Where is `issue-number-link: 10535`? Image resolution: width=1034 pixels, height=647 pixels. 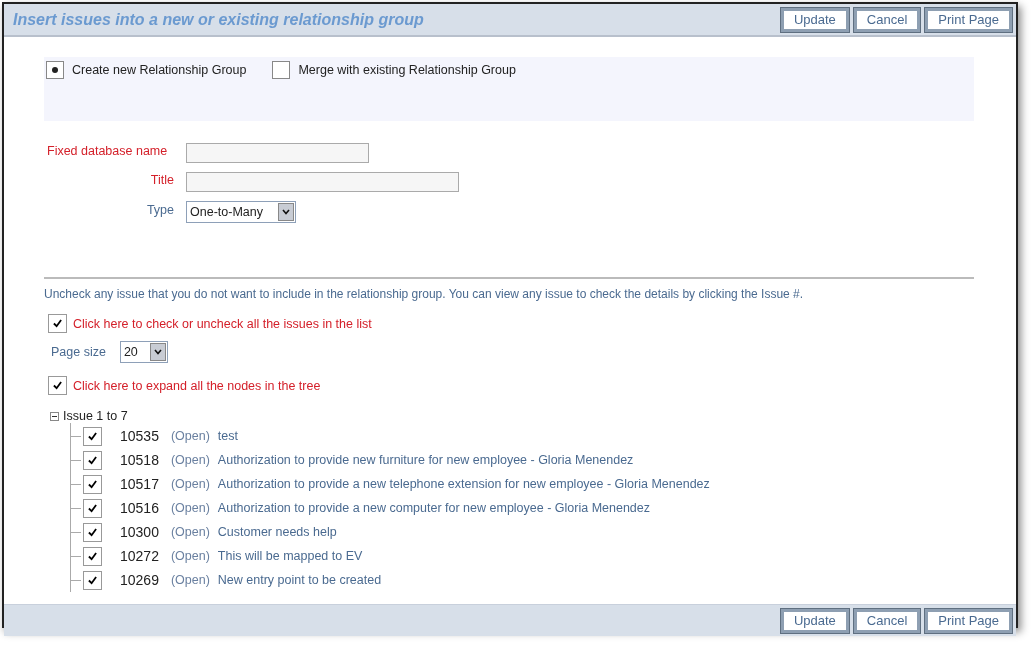
issue-number-link: 10535 is located at coordinates (139, 436).